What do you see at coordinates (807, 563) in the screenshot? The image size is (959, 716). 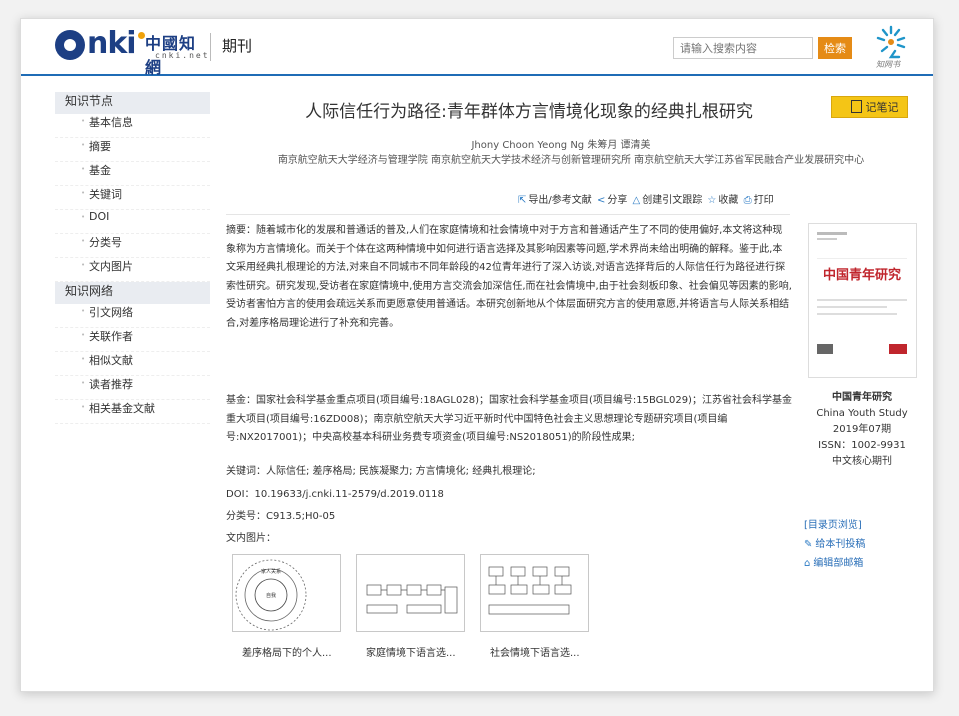 I see `mailbox-icon: ⌂` at bounding box center [807, 563].